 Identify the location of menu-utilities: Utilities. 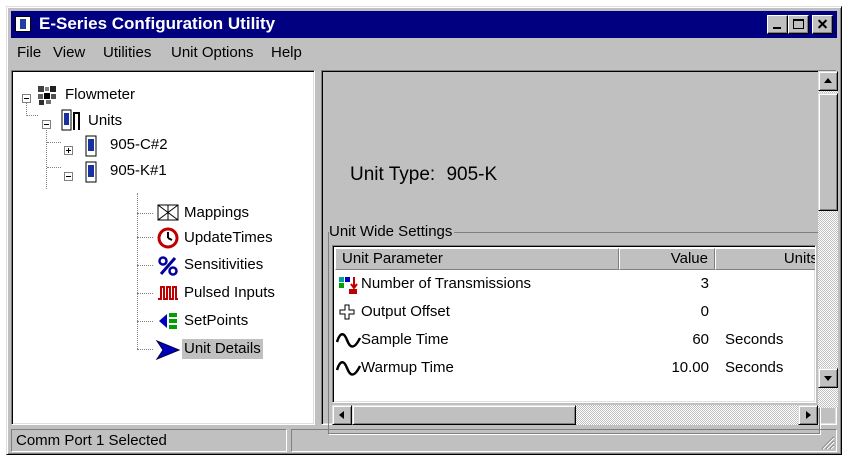
(127, 52).